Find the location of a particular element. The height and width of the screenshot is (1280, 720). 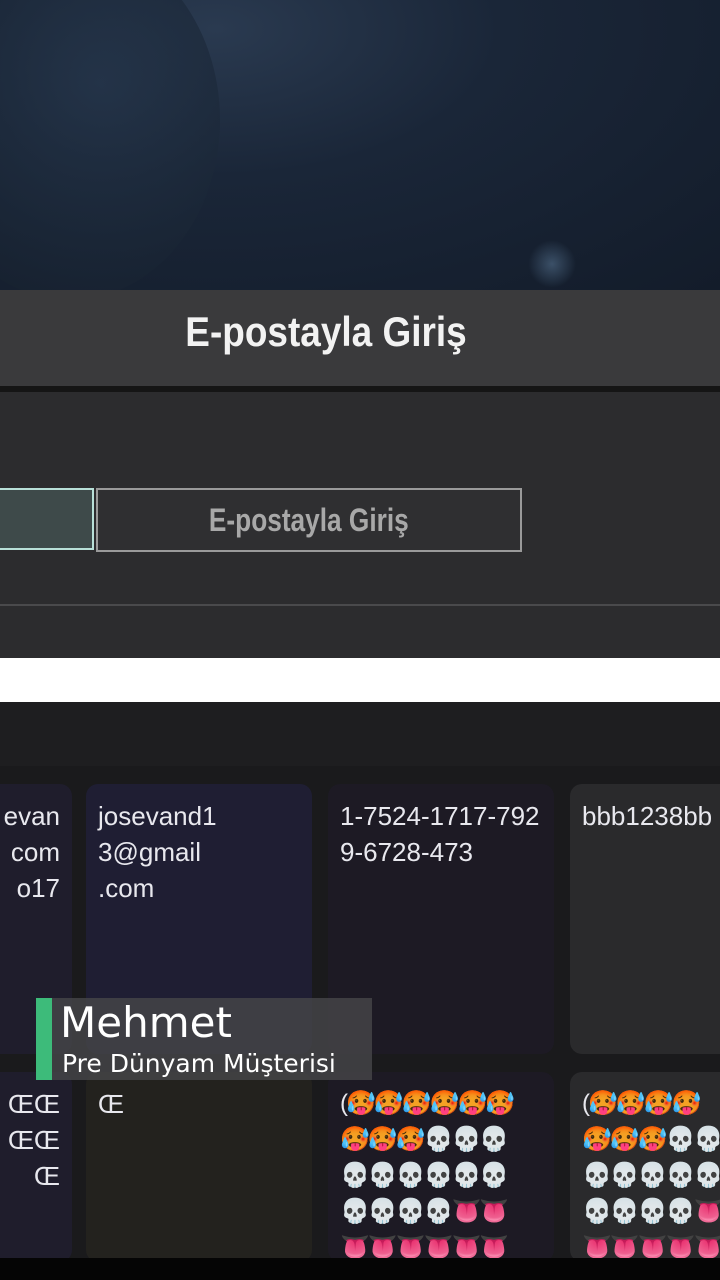

tab-other-login is located at coordinates (47, 519).